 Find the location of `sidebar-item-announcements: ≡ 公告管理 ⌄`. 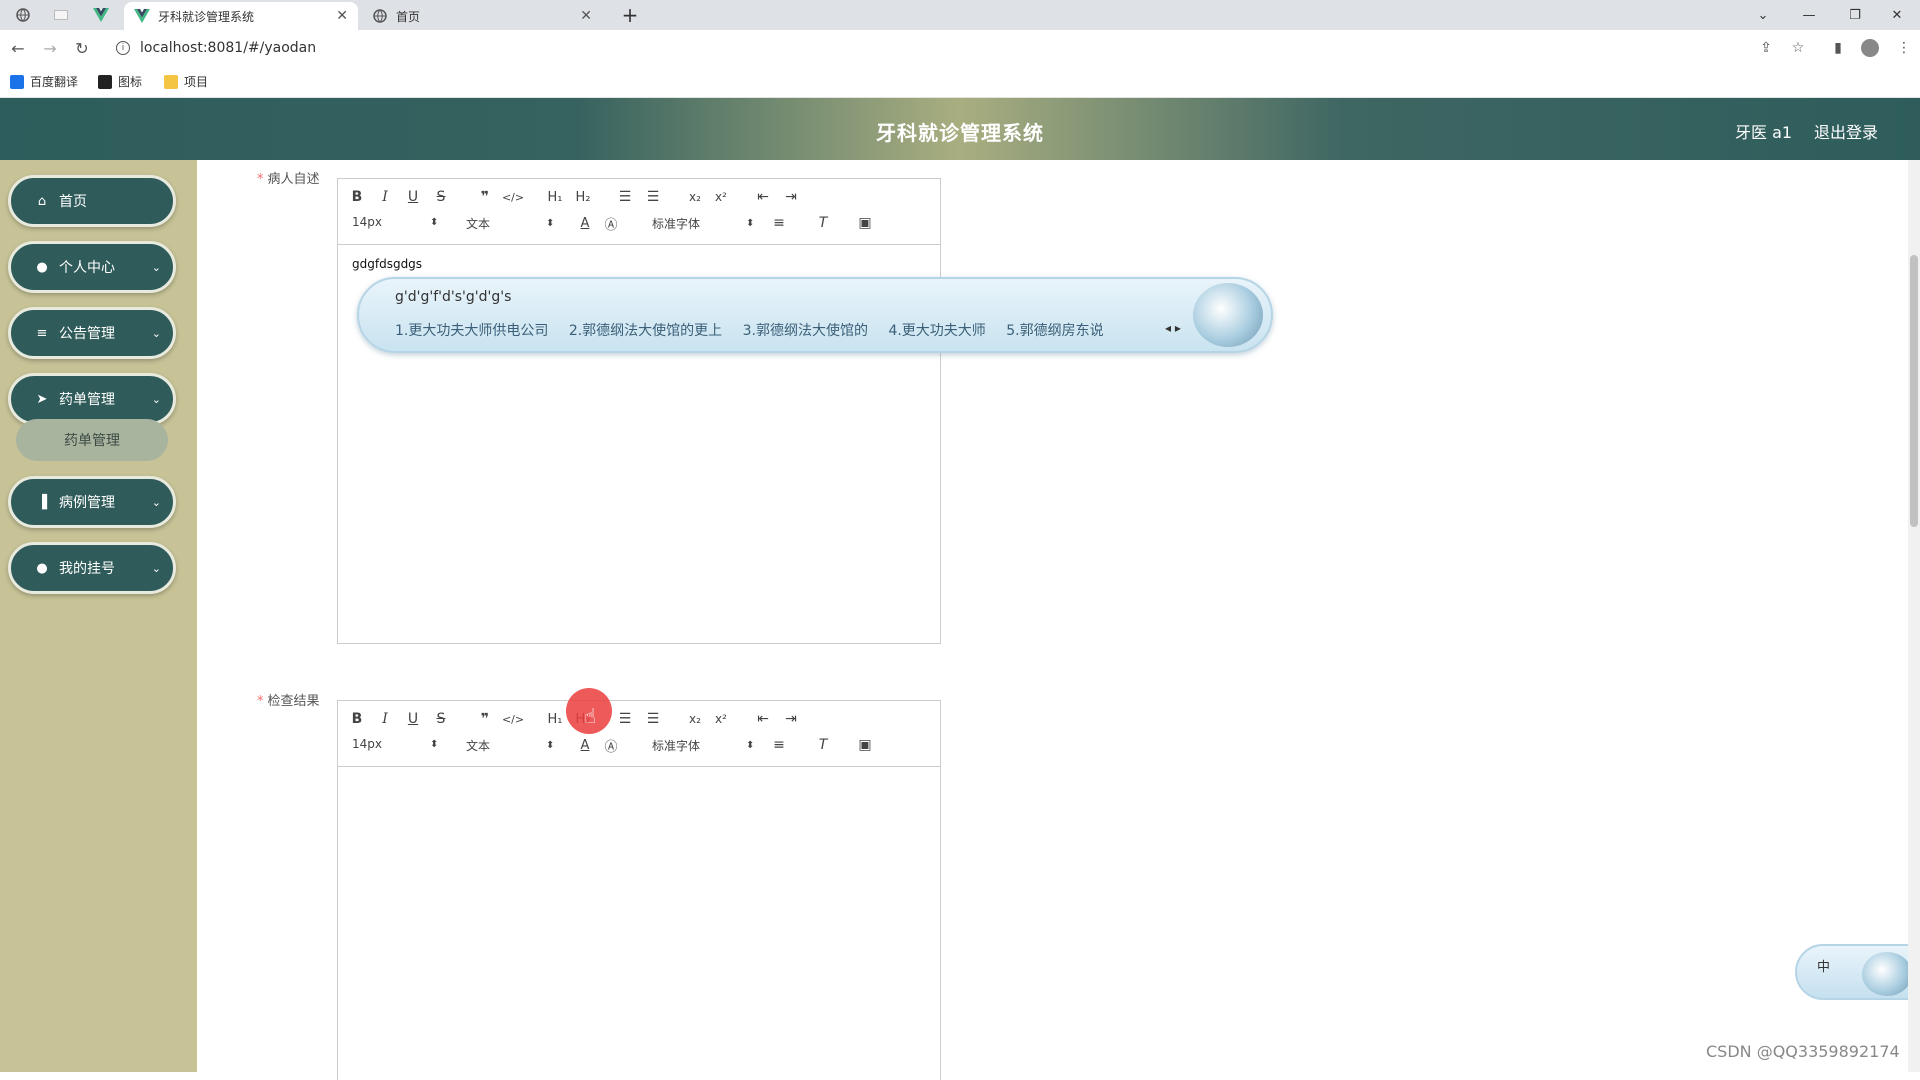

sidebar-item-announcements: ≡ 公告管理 ⌄ is located at coordinates (92, 333).